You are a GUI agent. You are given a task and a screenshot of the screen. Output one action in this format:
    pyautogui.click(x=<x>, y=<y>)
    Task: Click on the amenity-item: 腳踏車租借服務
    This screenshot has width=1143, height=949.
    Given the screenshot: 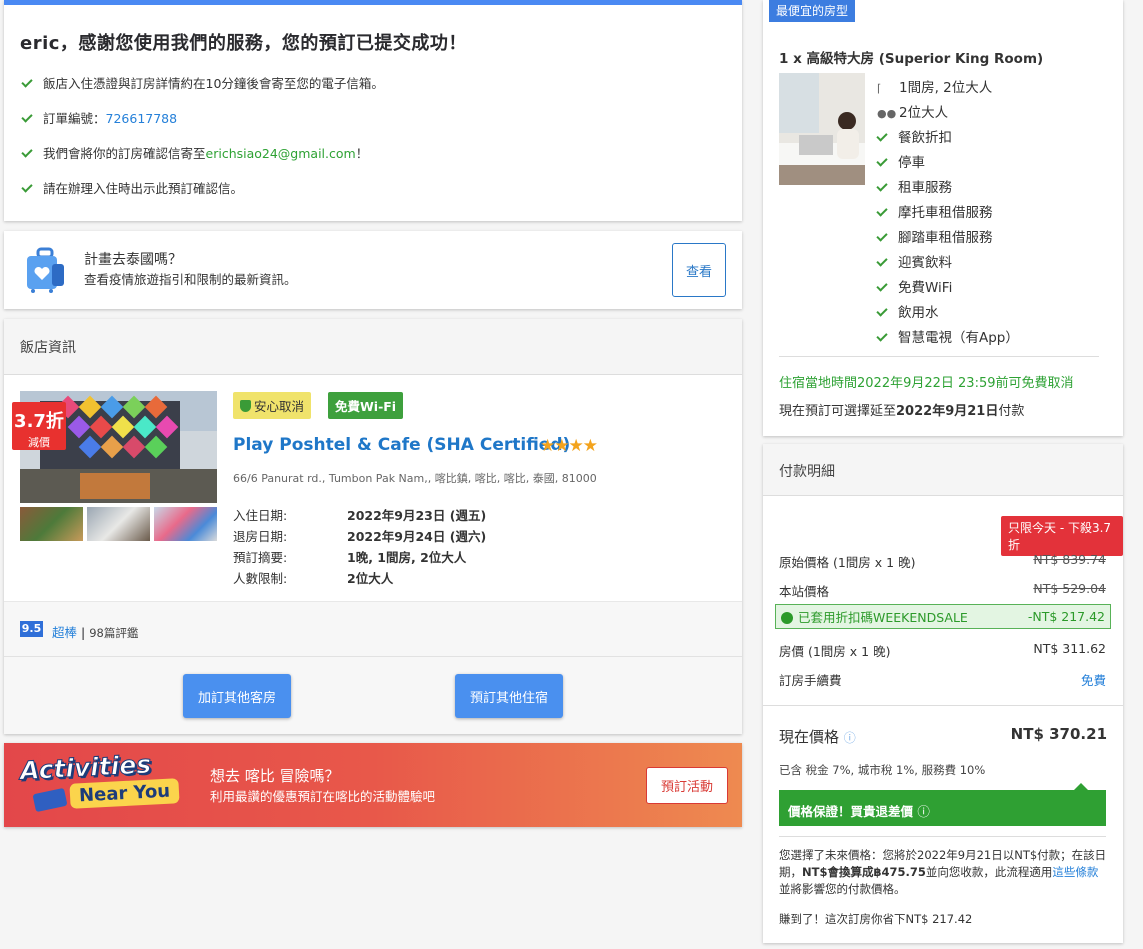 What is the action you would take?
    pyautogui.click(x=934, y=236)
    